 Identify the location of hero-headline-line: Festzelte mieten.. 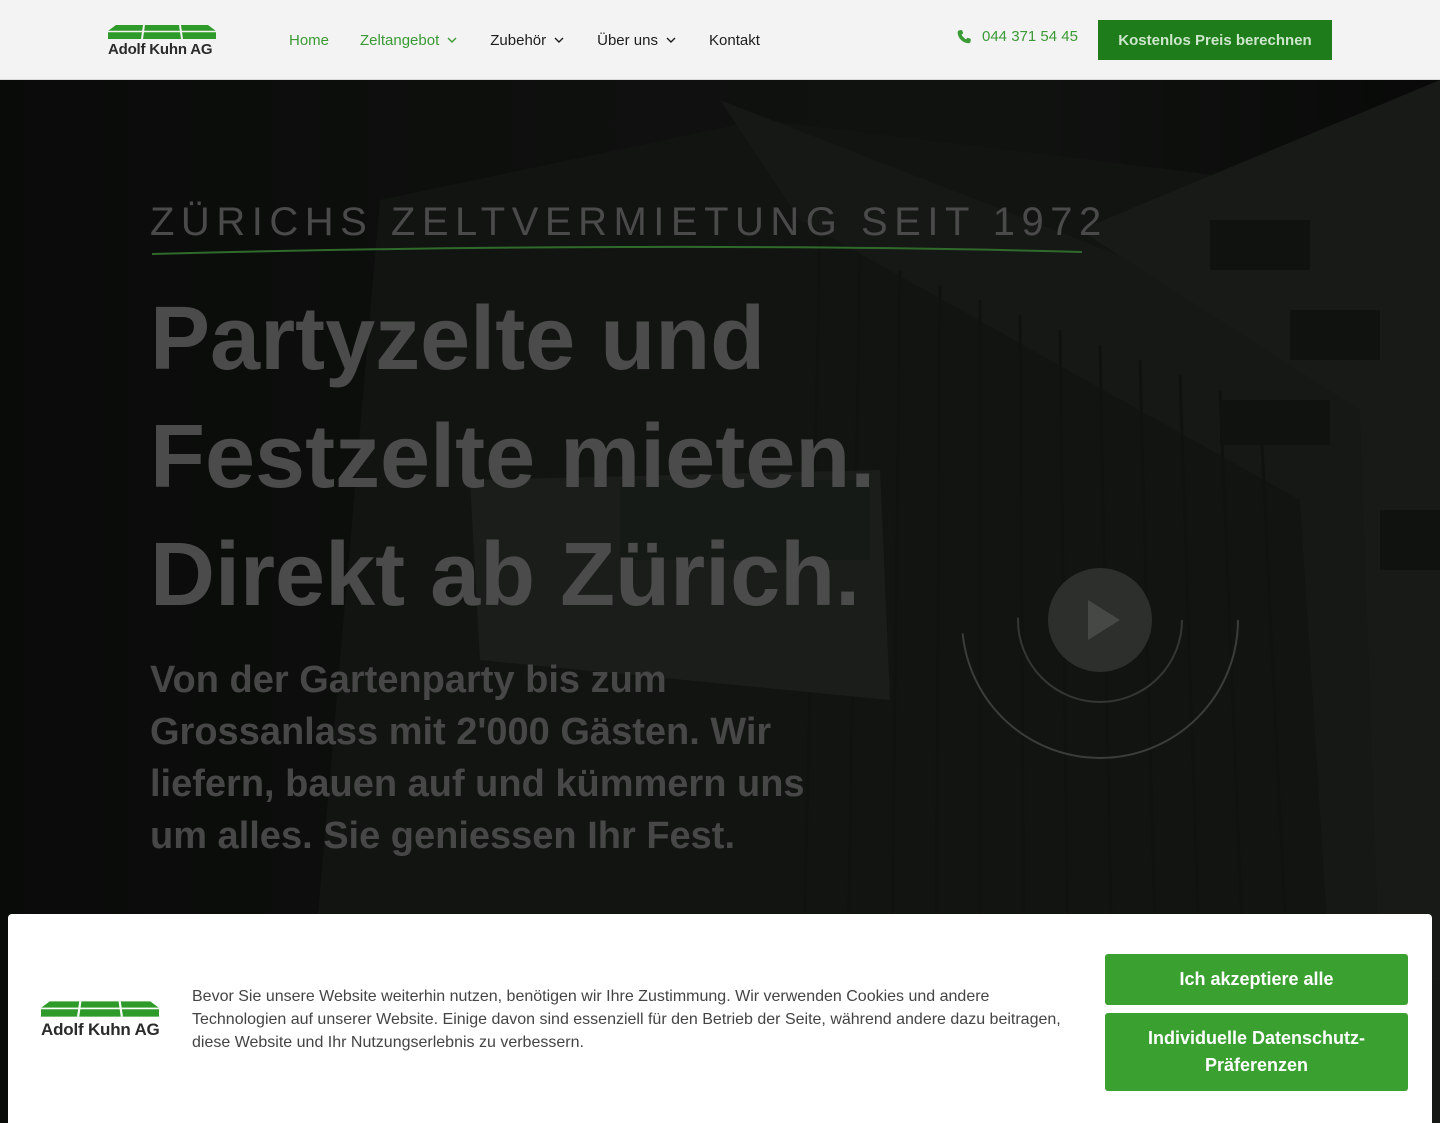
(513, 457).